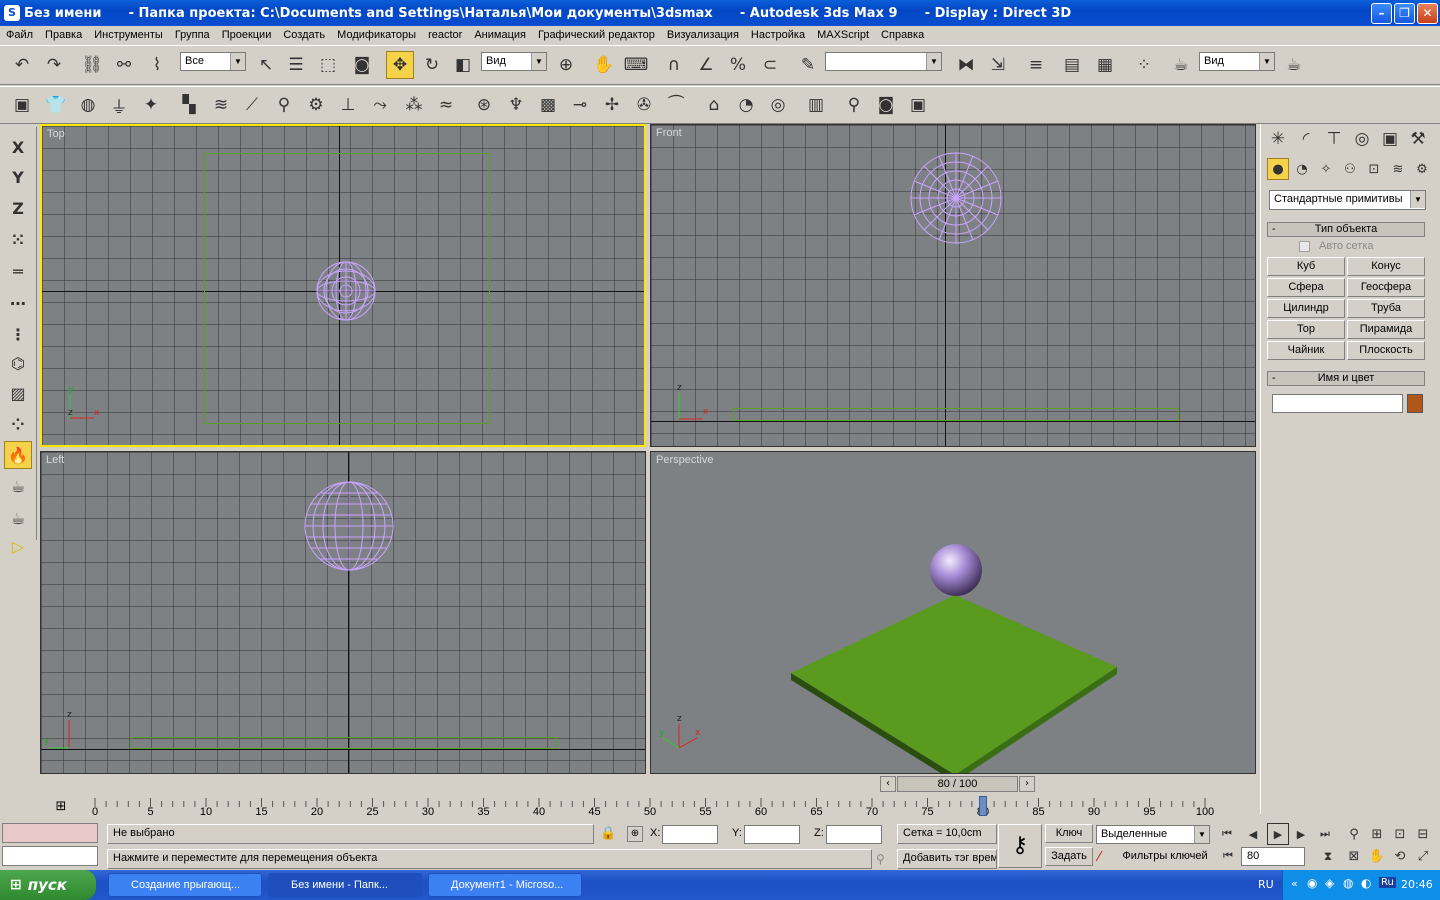 The image size is (1440, 900). What do you see at coordinates (247, 35) in the screenshot?
I see `menu-views: Проекции` at bounding box center [247, 35].